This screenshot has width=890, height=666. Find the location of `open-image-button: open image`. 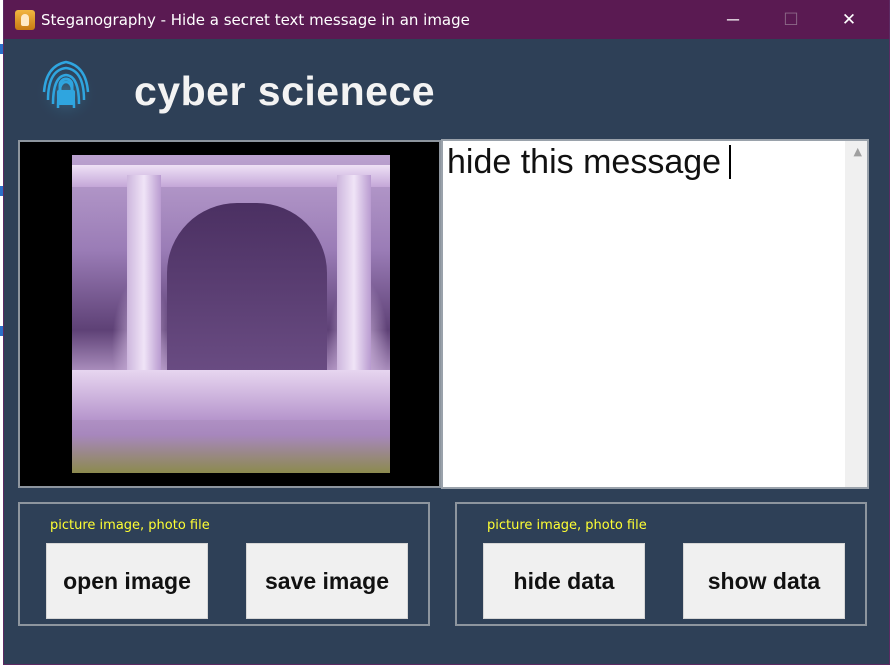

open-image-button: open image is located at coordinates (127, 581).